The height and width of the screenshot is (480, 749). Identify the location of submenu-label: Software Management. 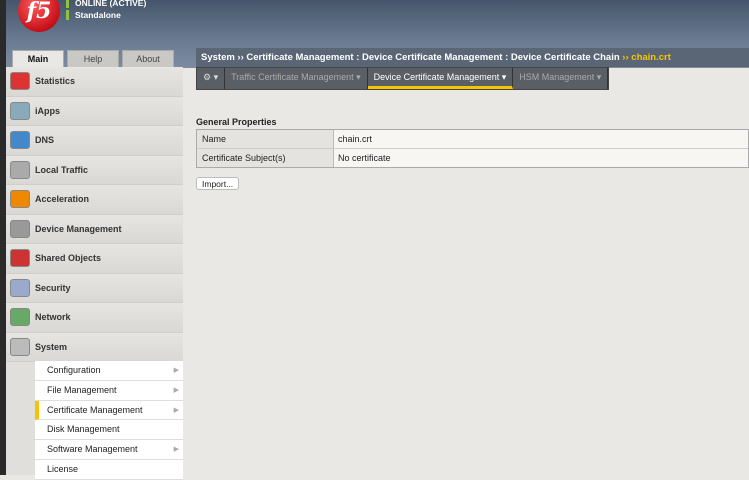
(92, 449).